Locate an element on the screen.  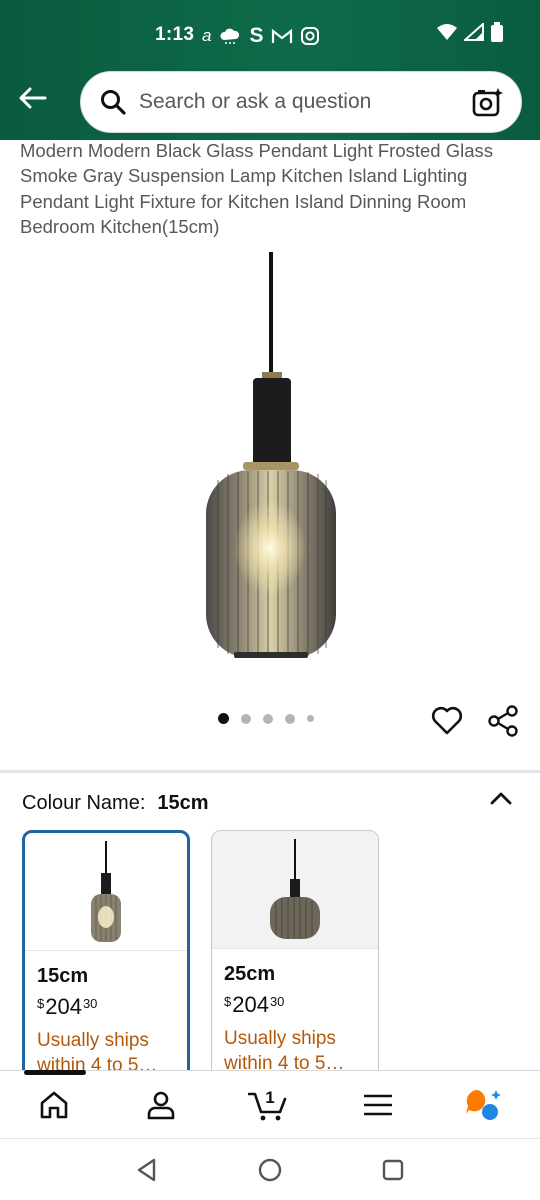
variant-size: 15cm is located at coordinates (63, 976).